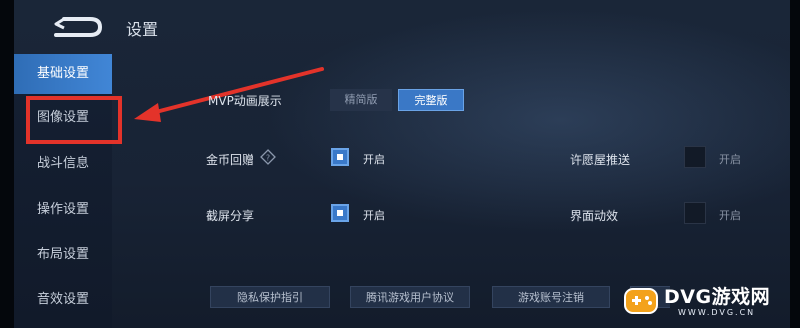 This screenshot has height=328, width=800. Describe the element at coordinates (717, 312) in the screenshot. I see `watermark-url: WWW.DVG.CN` at that location.